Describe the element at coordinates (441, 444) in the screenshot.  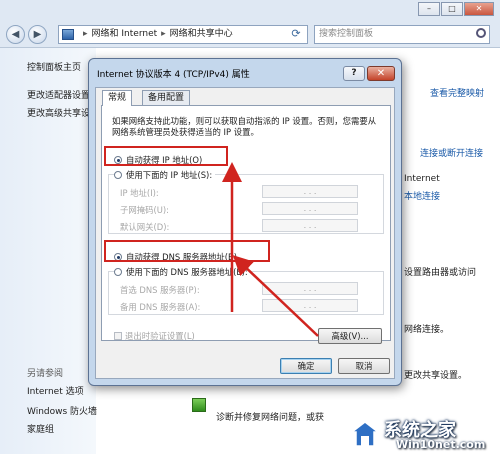
I see `watermark-url: Win10net.com` at that location.